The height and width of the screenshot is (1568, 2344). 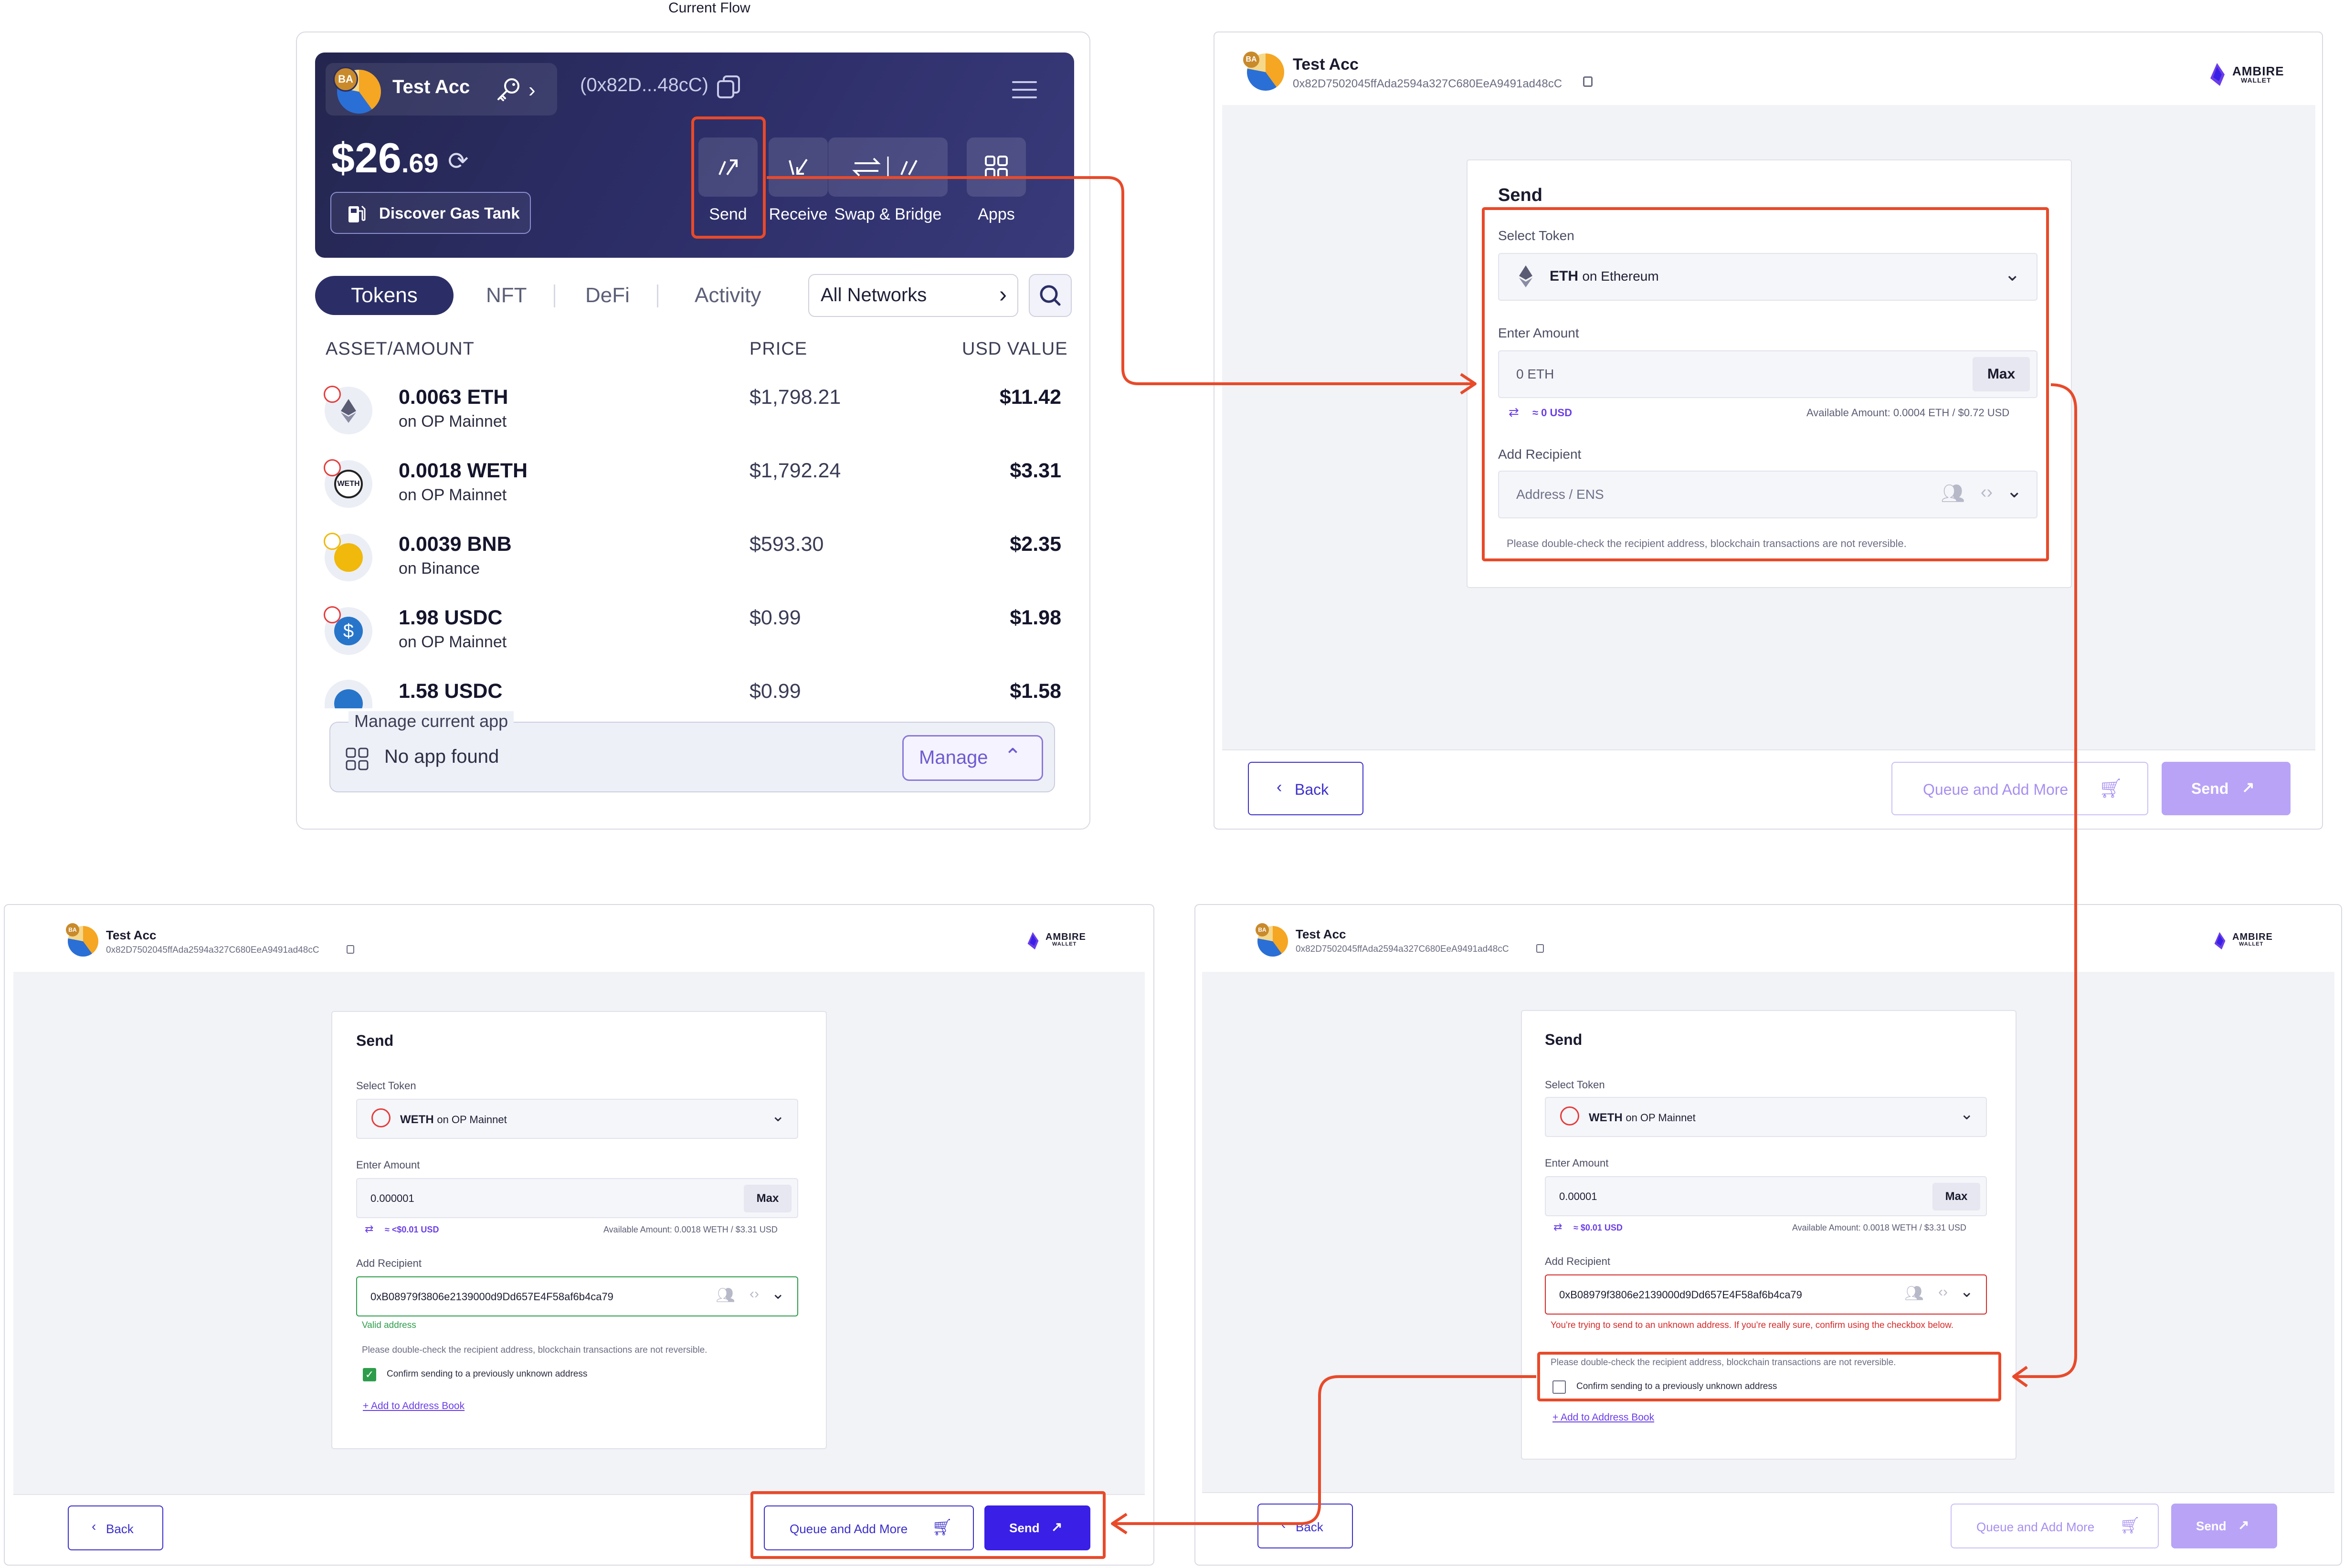 What do you see at coordinates (1324, 1450) in the screenshot?
I see `flow-arrow-confirm-to-buttons` at bounding box center [1324, 1450].